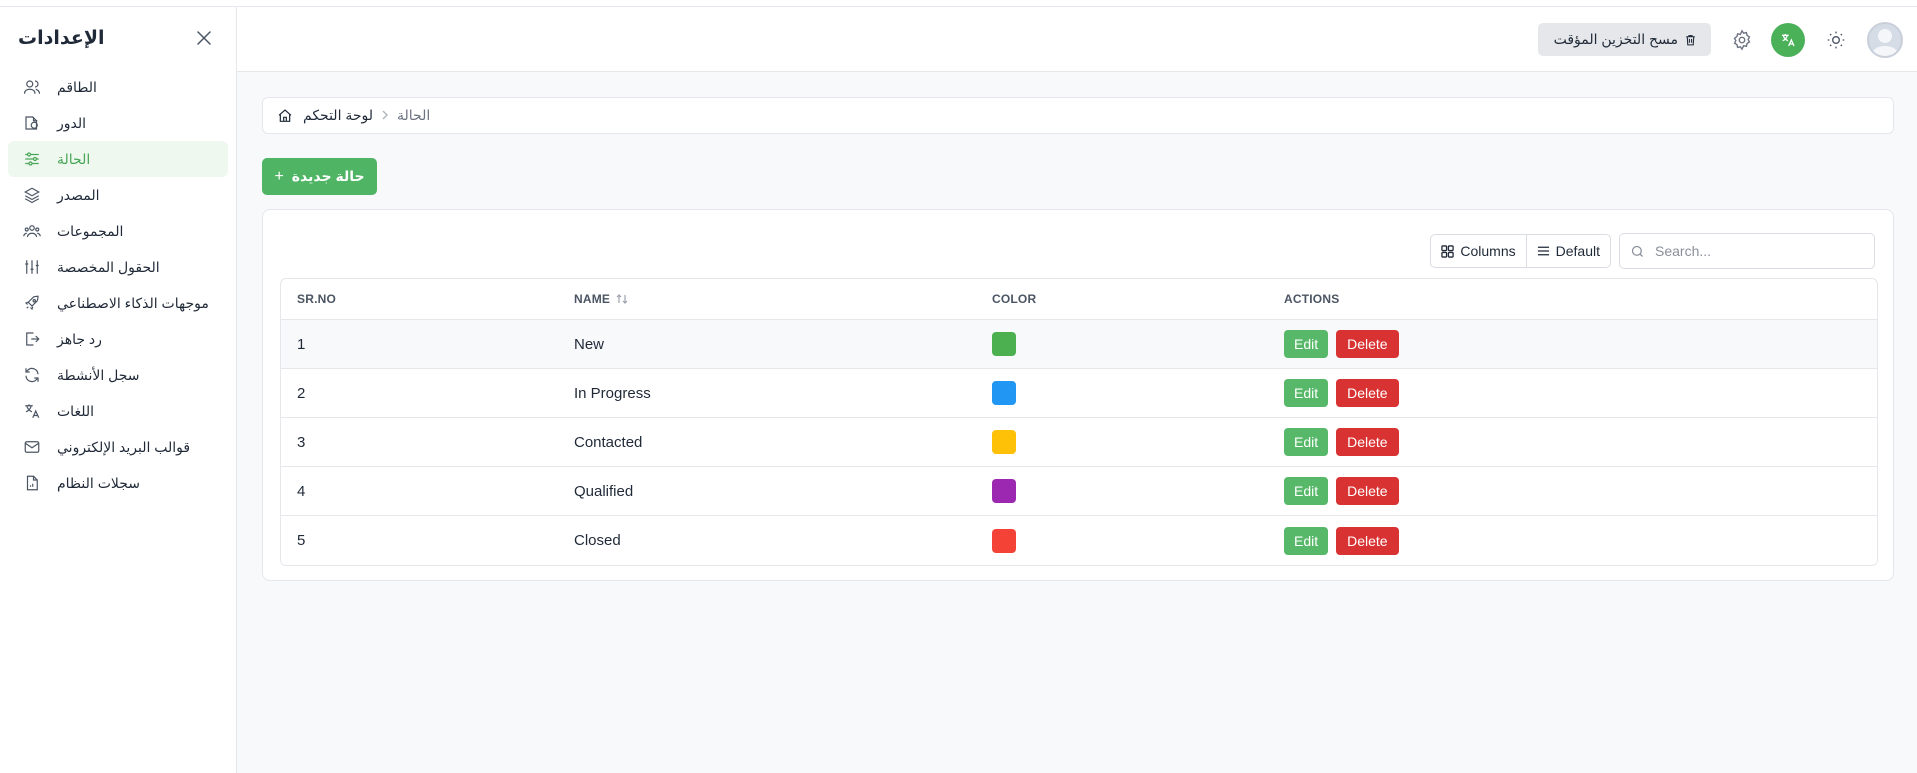  What do you see at coordinates (612, 393) in the screenshot?
I see `name-cell: In Progress` at bounding box center [612, 393].